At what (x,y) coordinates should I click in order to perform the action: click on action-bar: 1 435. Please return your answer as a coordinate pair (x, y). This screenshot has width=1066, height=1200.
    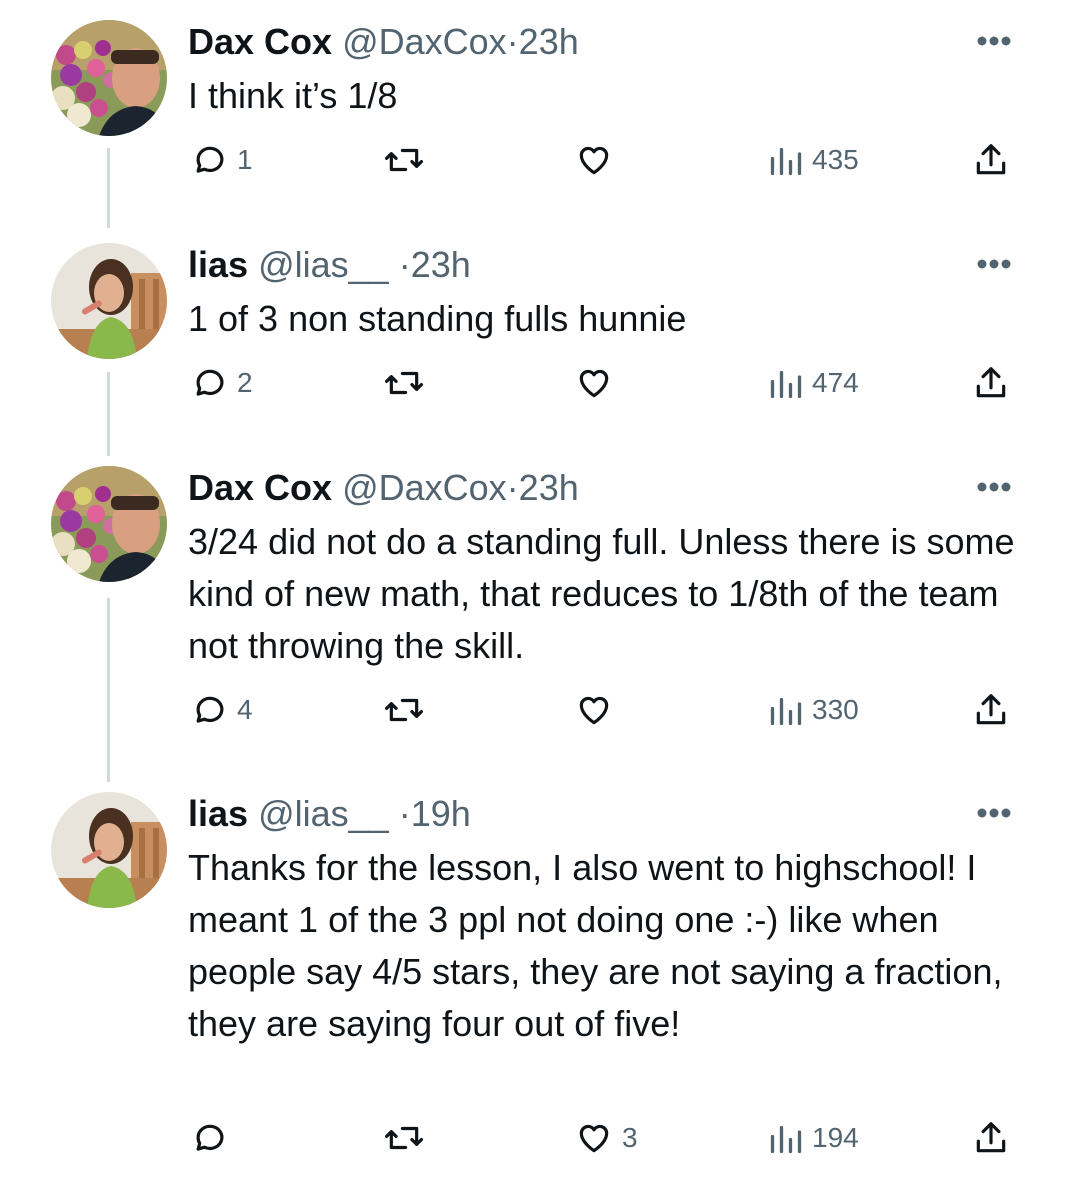
    Looking at the image, I should click on (533, 160).